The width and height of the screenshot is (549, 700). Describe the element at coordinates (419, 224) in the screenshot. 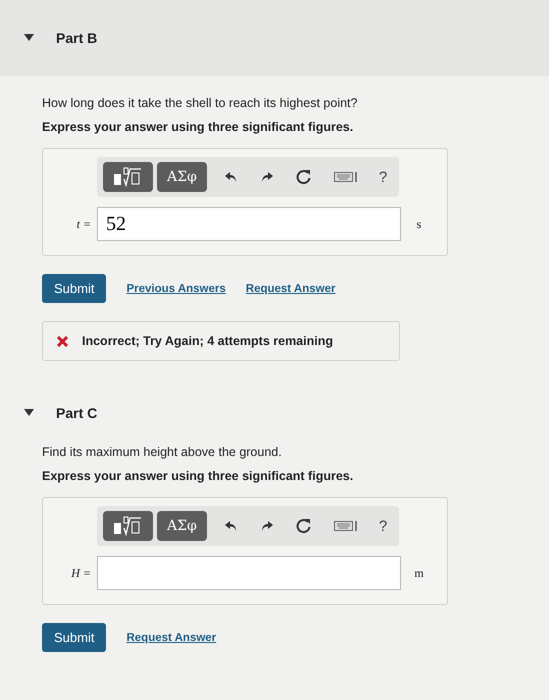

I see `unit-label: s` at that location.